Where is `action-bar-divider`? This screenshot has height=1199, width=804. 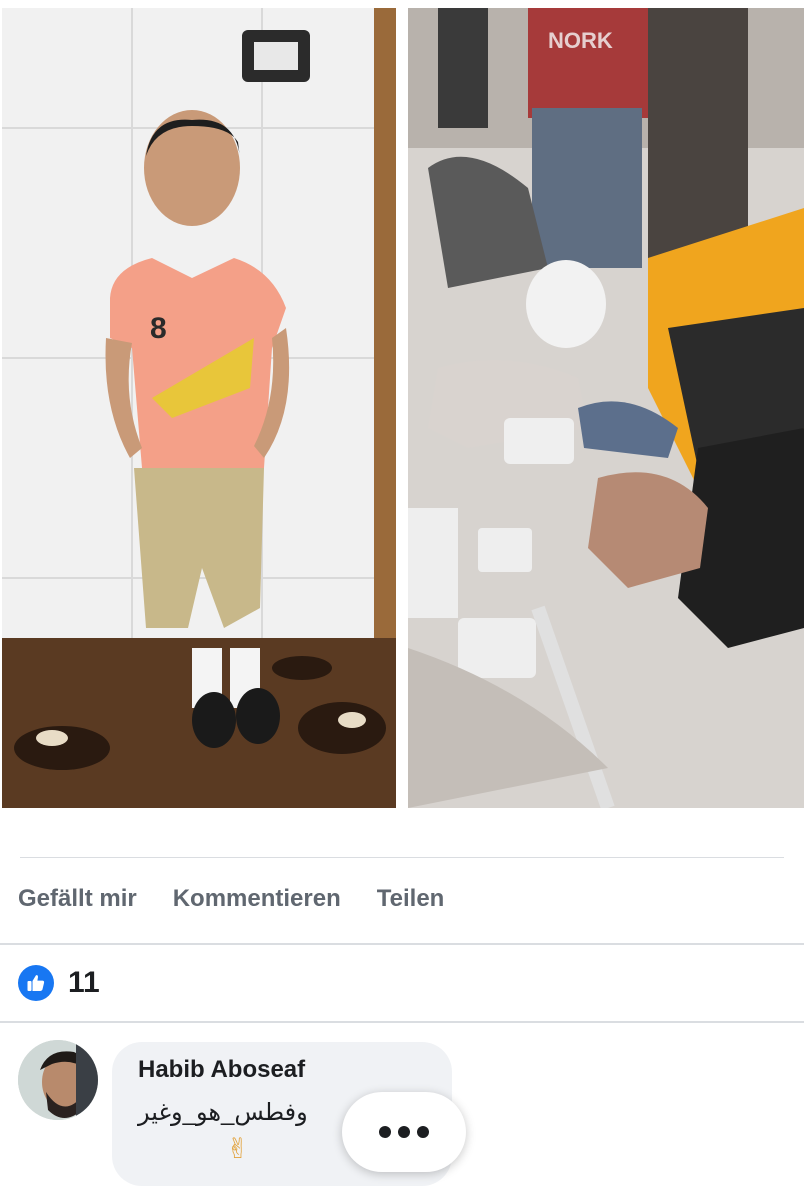
action-bar-divider is located at coordinates (402, 944).